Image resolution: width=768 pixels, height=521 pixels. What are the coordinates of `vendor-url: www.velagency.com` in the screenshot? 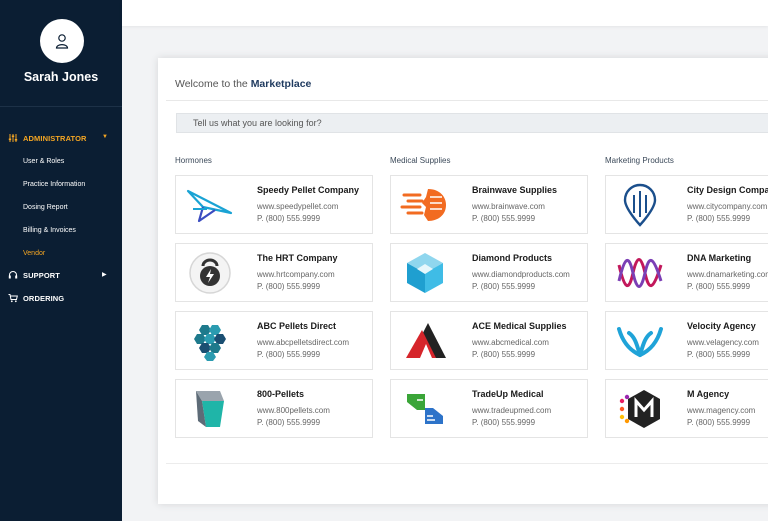 It's located at (723, 342).